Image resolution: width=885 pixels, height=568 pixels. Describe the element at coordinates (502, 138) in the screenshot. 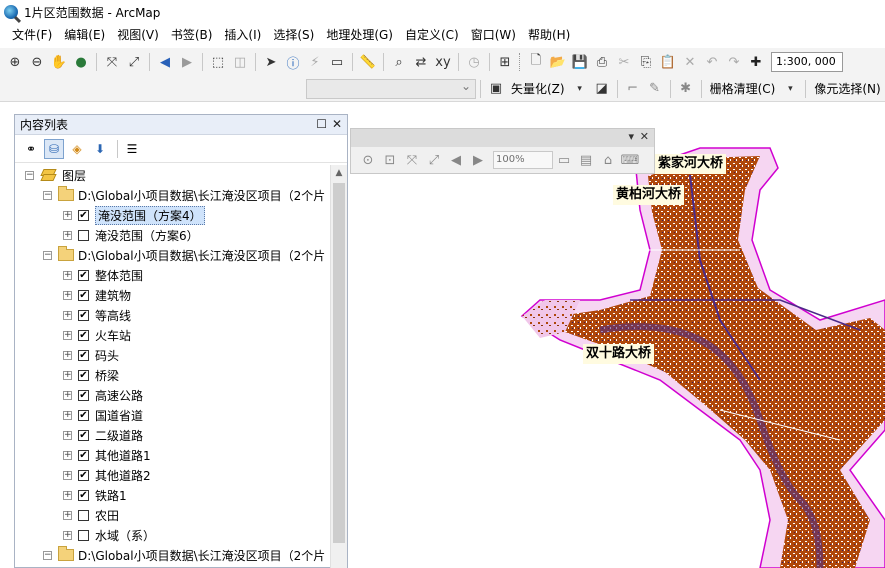

I see `floating-toolbar-header: ▾ ✕` at that location.